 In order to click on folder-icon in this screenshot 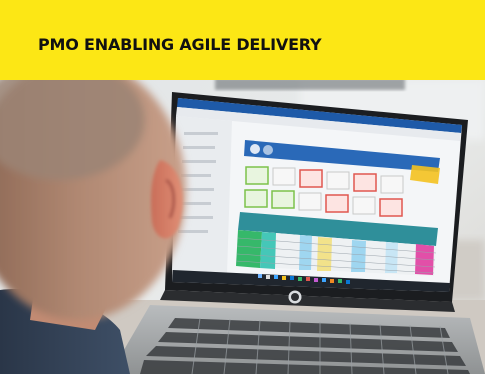, I will do `click(284, 278)`.